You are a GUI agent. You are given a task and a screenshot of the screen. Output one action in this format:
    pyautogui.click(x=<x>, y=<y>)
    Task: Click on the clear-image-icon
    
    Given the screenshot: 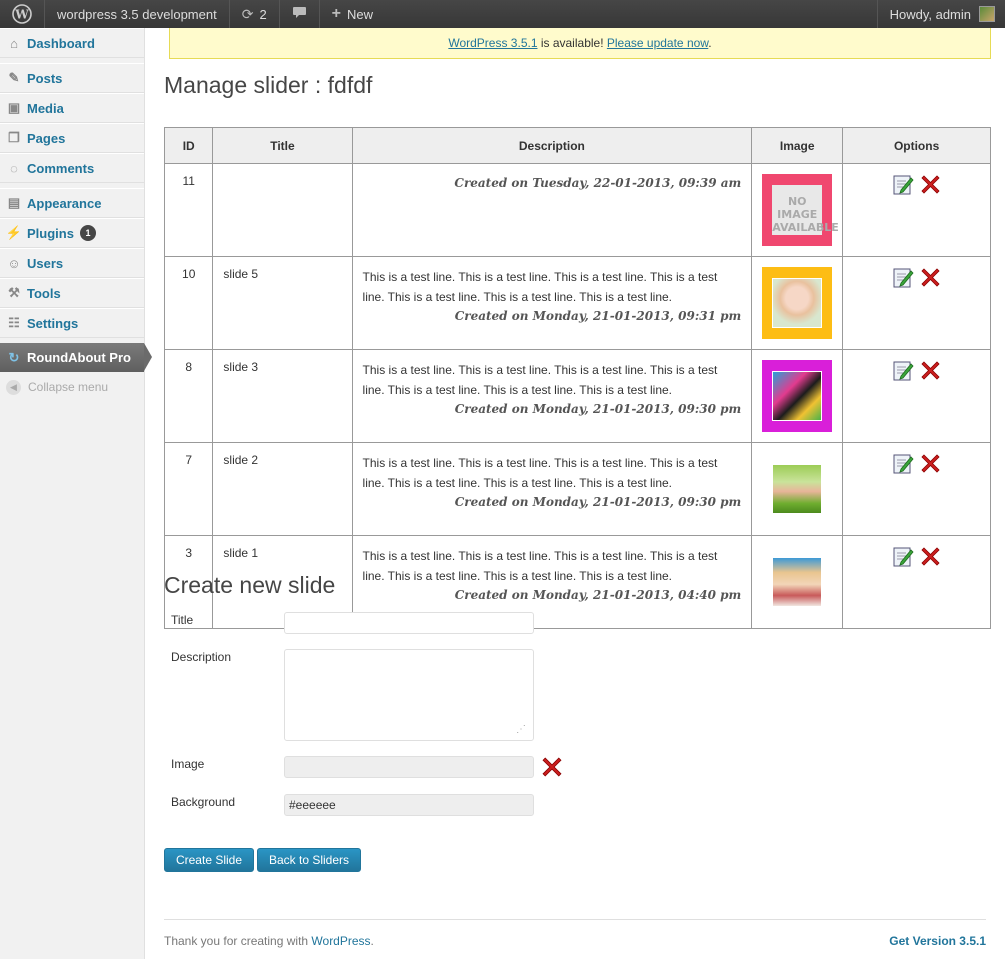 What is the action you would take?
    pyautogui.click(x=552, y=768)
    